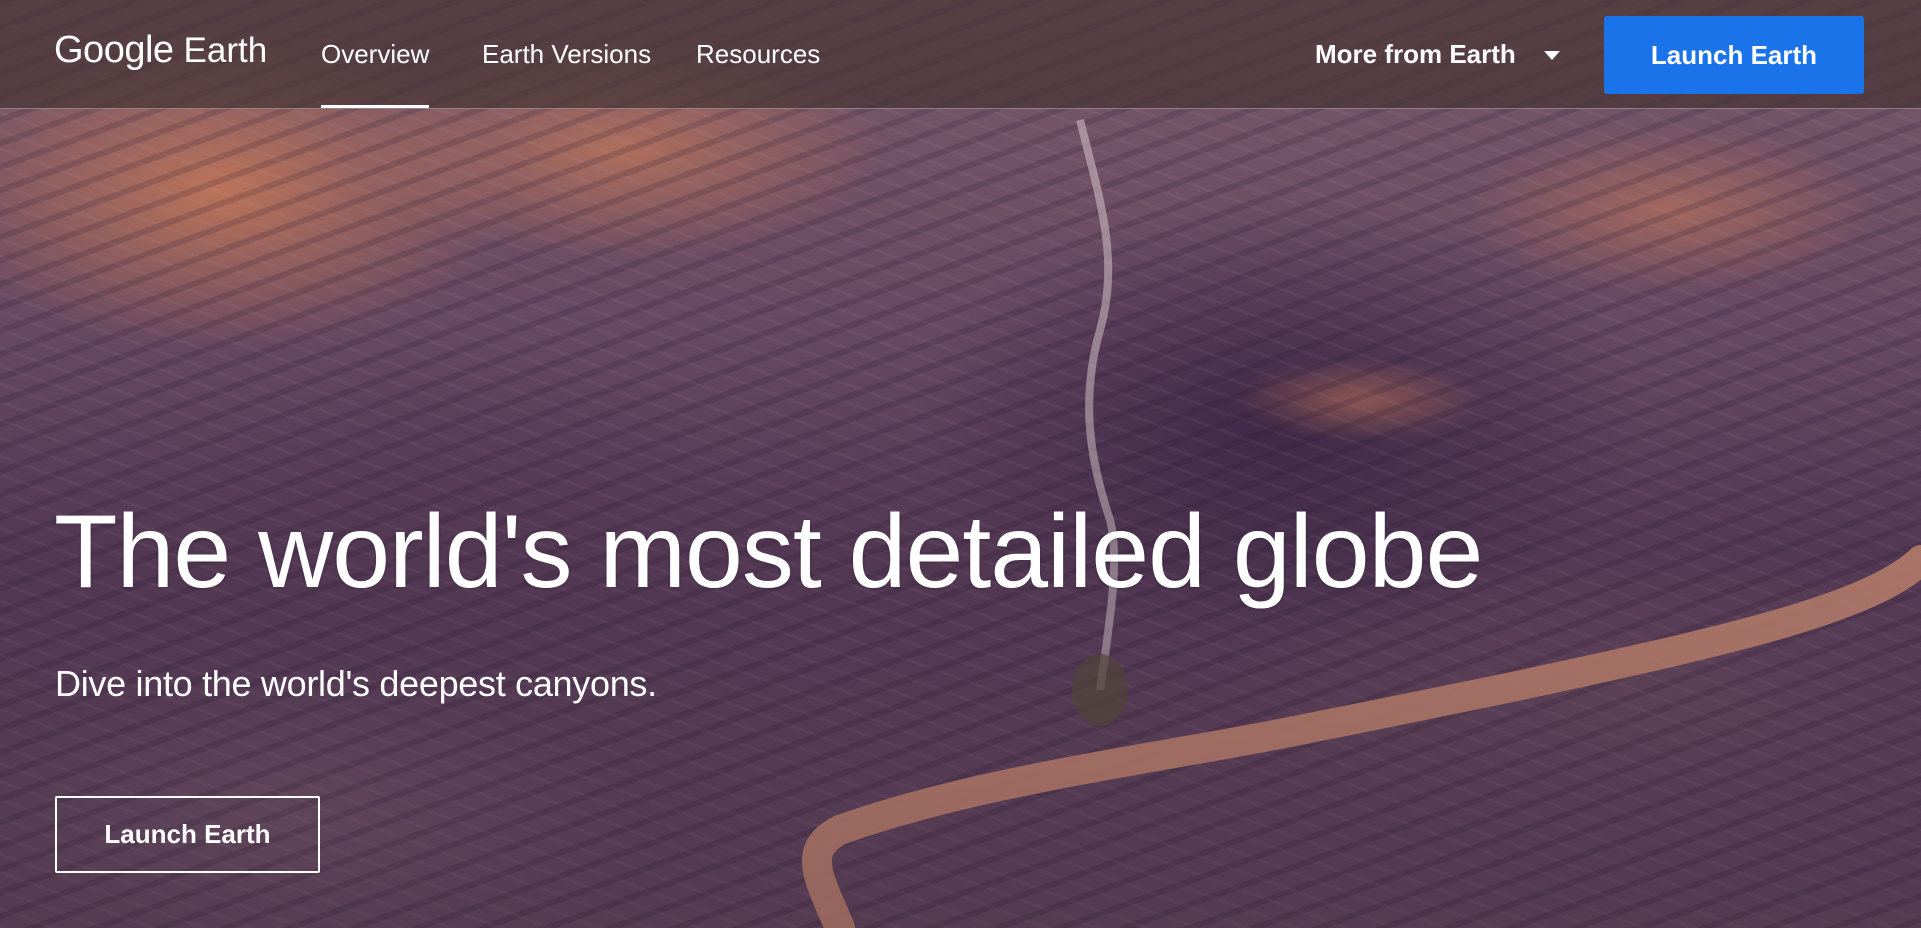 The width and height of the screenshot is (1921, 928). I want to click on nav-earth-versions-link: Earth Versions, so click(566, 54).